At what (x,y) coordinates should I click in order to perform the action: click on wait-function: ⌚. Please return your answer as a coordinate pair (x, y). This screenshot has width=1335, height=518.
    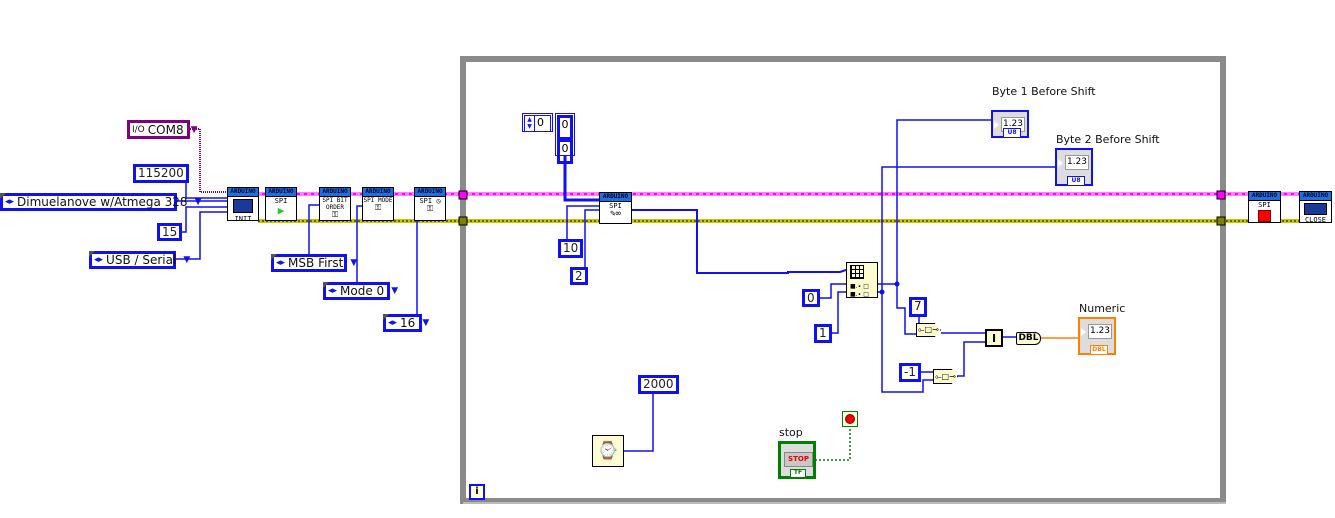
    Looking at the image, I should click on (608, 451).